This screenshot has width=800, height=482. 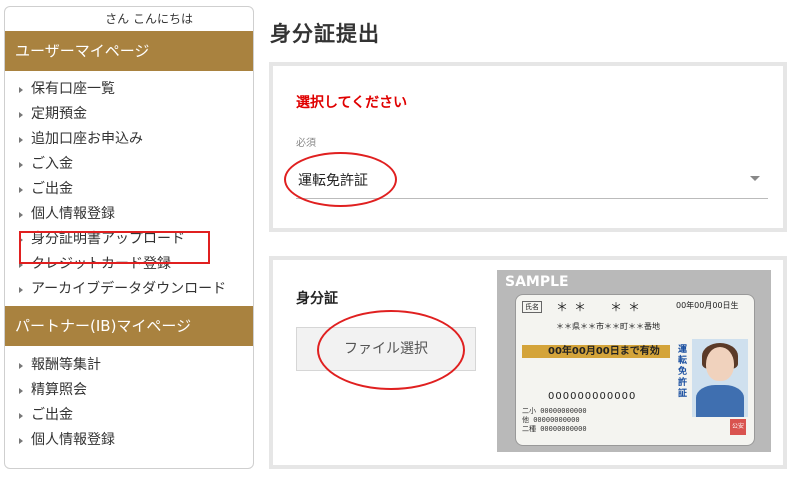 What do you see at coordinates (73, 89) in the screenshot?
I see `sidebar-item-label: 保有口座一覧` at bounding box center [73, 89].